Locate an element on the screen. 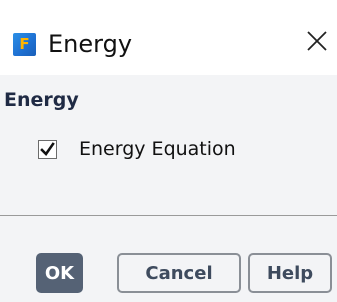 The image size is (337, 302). energy-equation-checkbox is located at coordinates (47, 149).